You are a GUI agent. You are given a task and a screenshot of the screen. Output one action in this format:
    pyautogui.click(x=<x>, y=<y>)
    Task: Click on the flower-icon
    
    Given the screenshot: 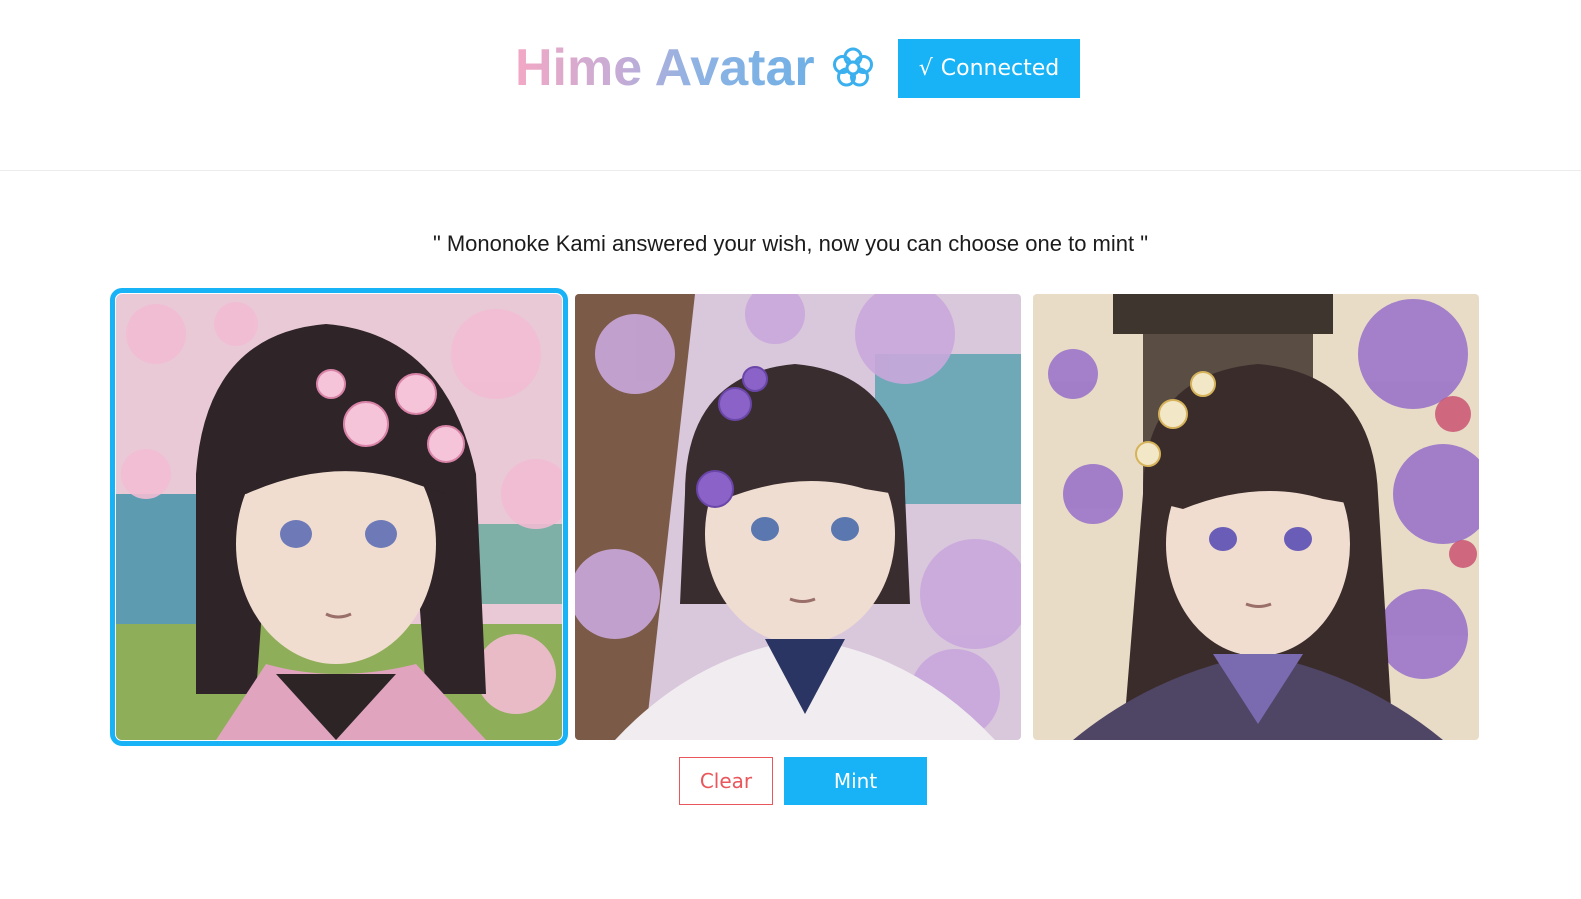 What is the action you would take?
    pyautogui.click(x=853, y=68)
    